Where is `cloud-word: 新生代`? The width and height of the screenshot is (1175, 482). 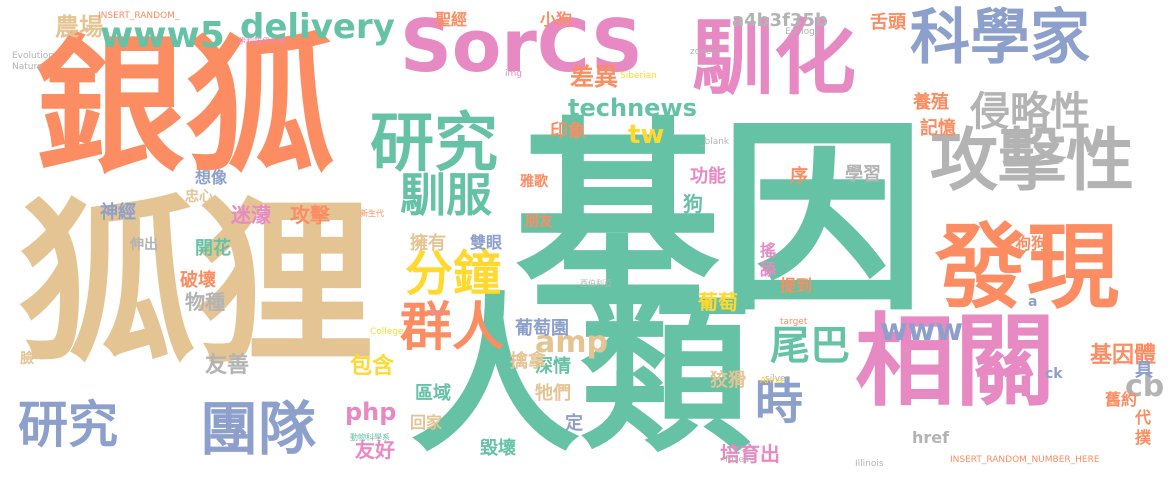
cloud-word: 新生代 is located at coordinates (372, 213).